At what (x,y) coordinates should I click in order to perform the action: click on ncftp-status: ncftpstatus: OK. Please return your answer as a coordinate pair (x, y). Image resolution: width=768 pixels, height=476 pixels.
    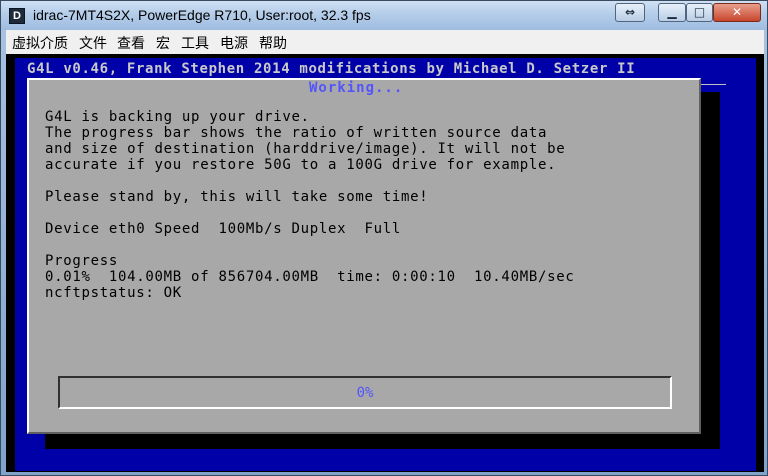
    Looking at the image, I should click on (113, 293).